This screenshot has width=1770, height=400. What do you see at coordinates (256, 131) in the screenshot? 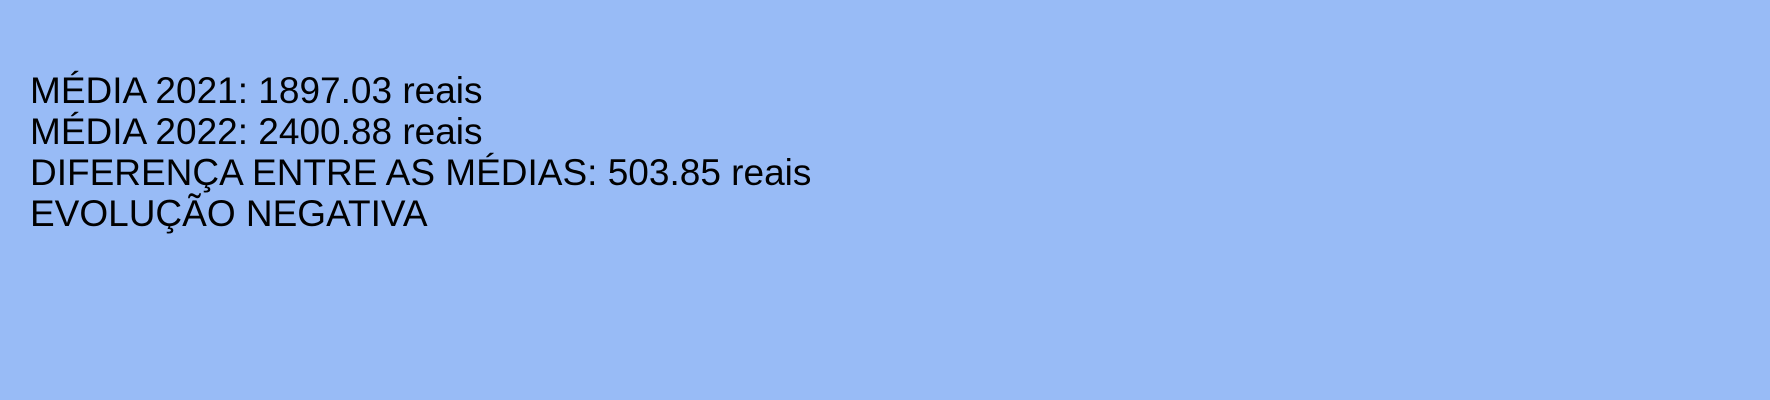
I see `average-2022-line: MÉDIA 2022: 2400.88 reais` at bounding box center [256, 131].